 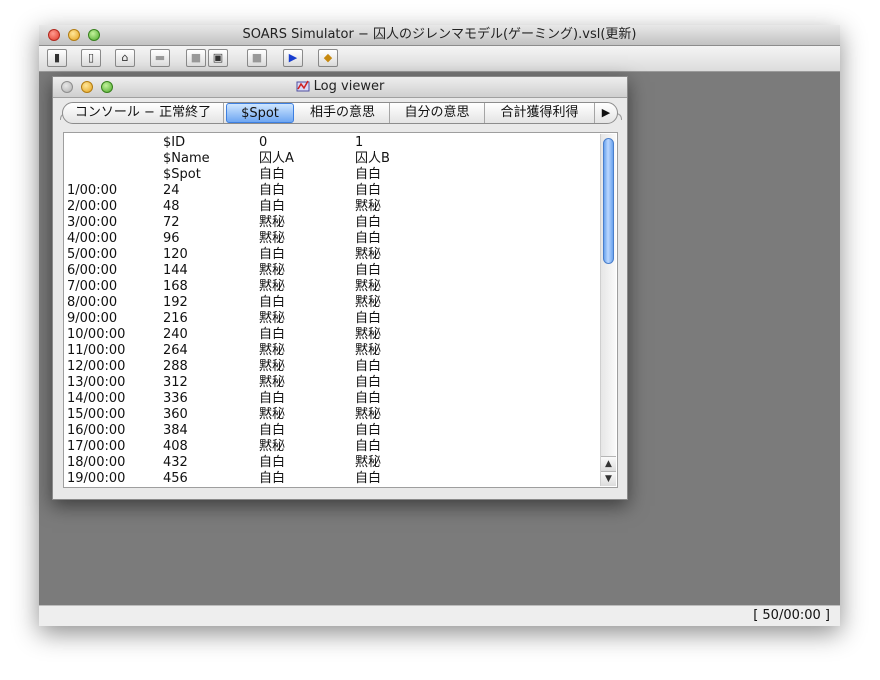 What do you see at coordinates (328, 58) in the screenshot?
I see `package-icon: ◆` at bounding box center [328, 58].